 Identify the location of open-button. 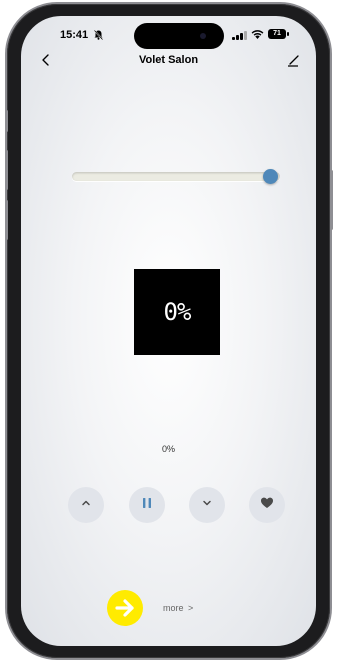
(86, 505).